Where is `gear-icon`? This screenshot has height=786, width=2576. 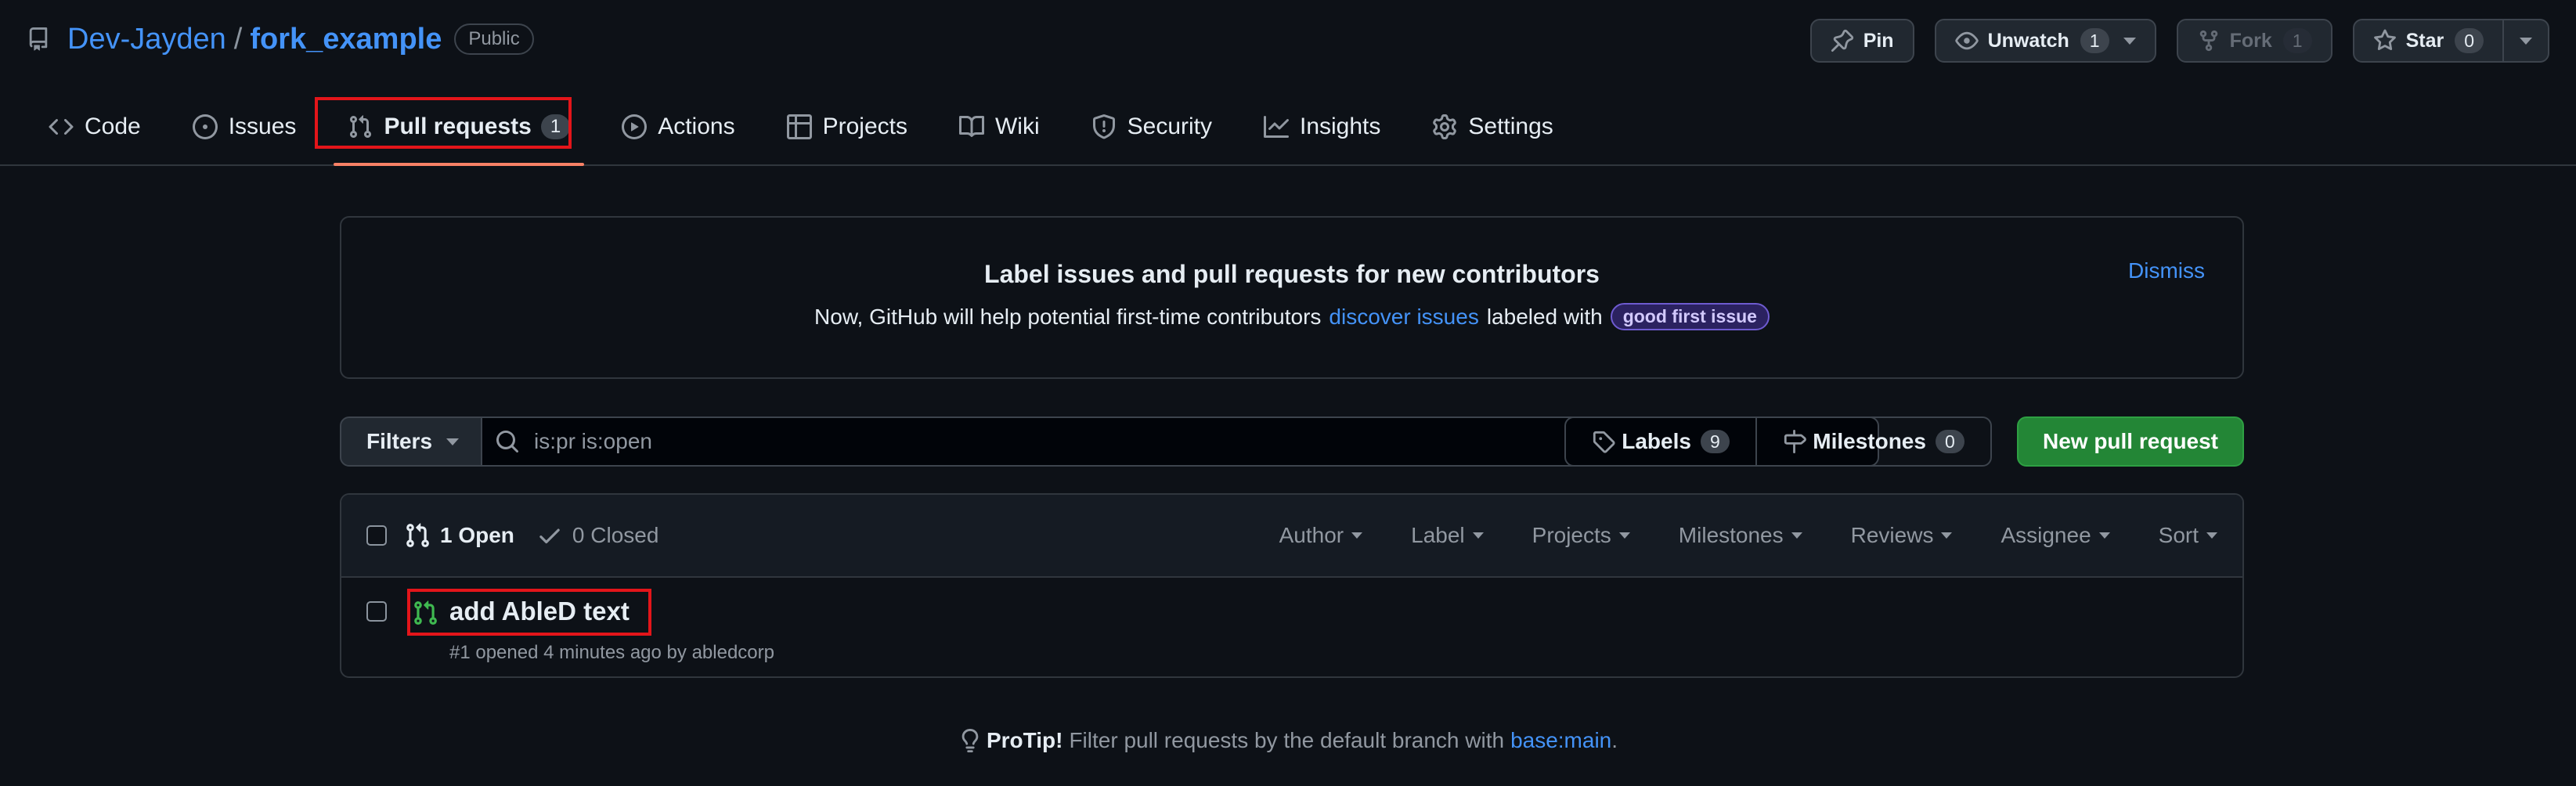
gear-icon is located at coordinates (1445, 126).